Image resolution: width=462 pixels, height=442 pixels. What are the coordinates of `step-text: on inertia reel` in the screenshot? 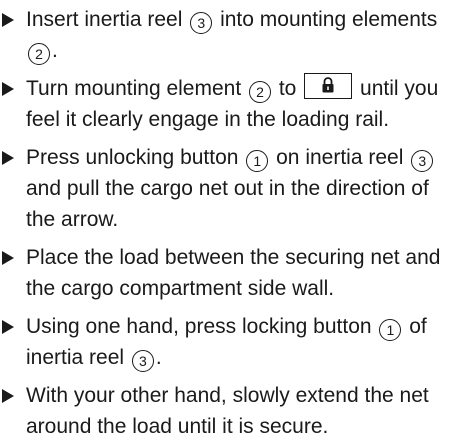 It's located at (340, 157).